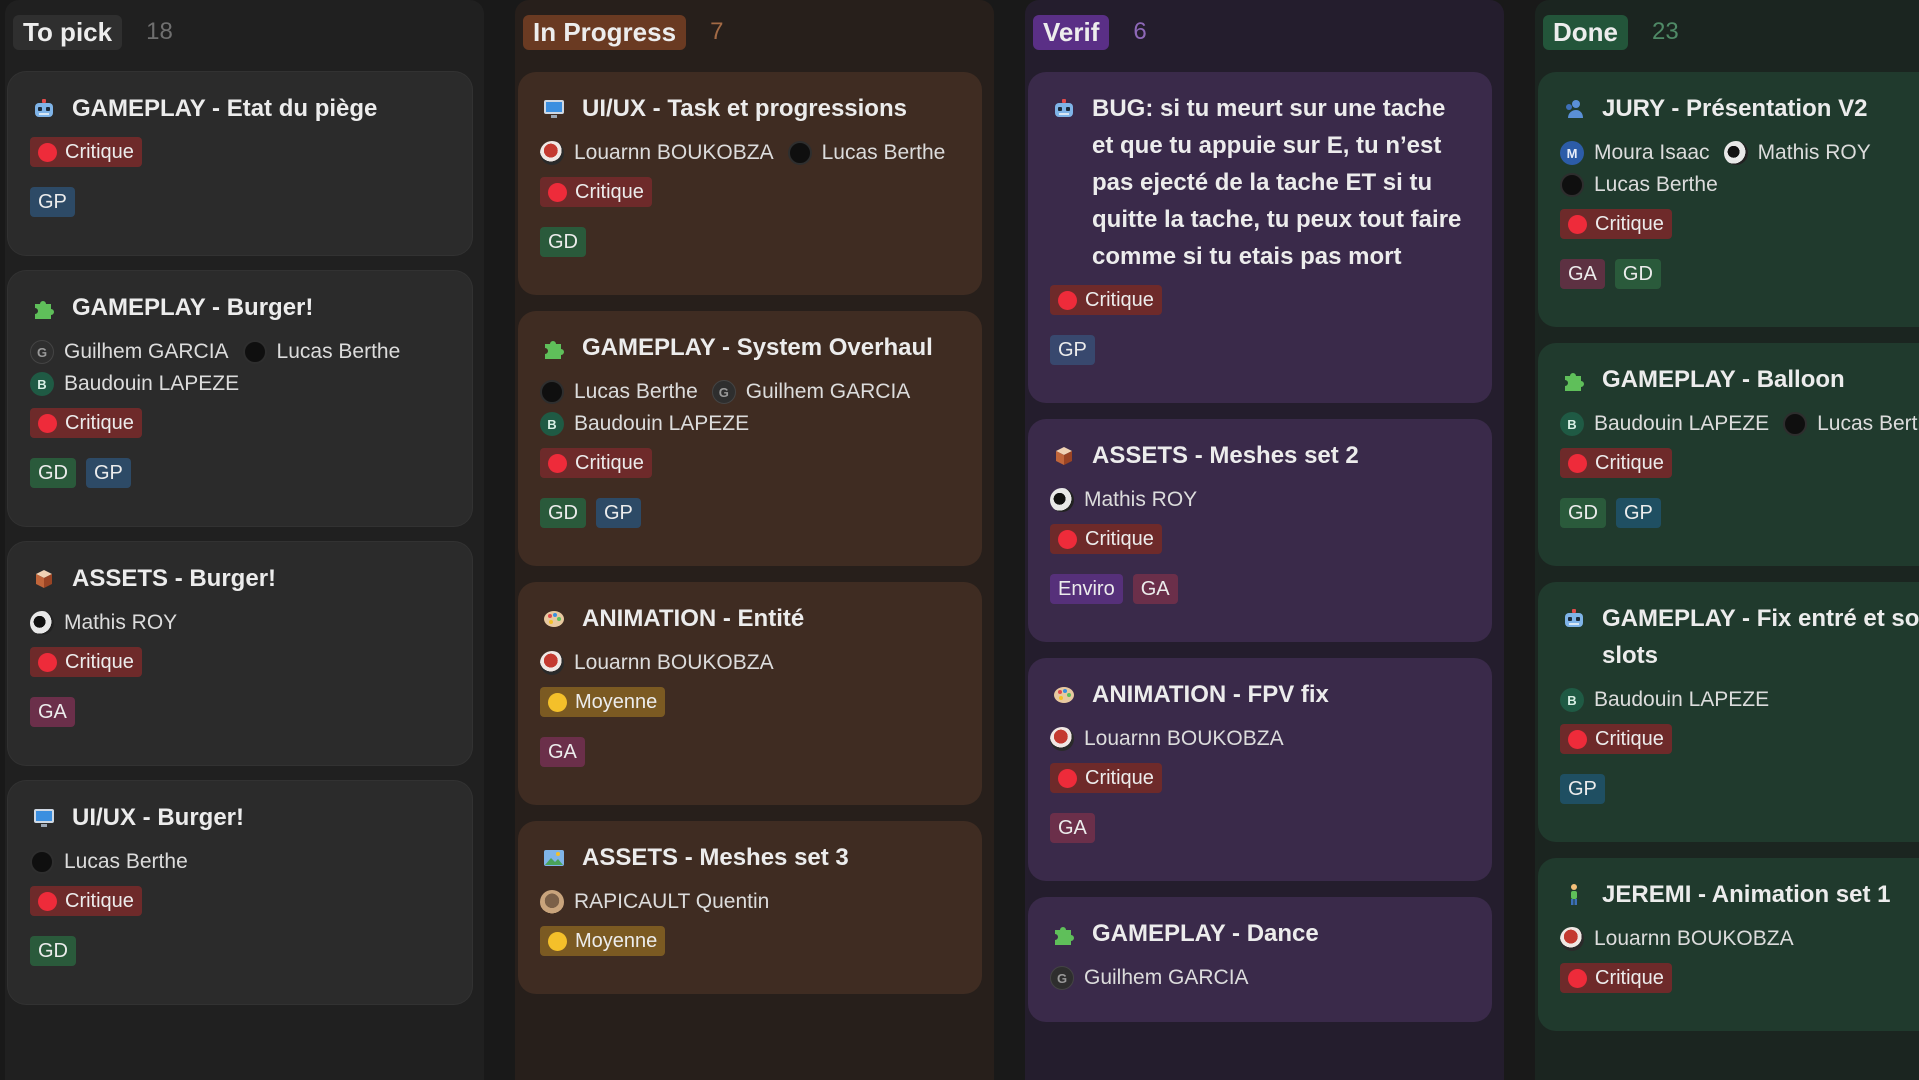 This screenshot has width=1919, height=1080. I want to click on card-title: GAMEPLAY - Dance, so click(1260, 933).